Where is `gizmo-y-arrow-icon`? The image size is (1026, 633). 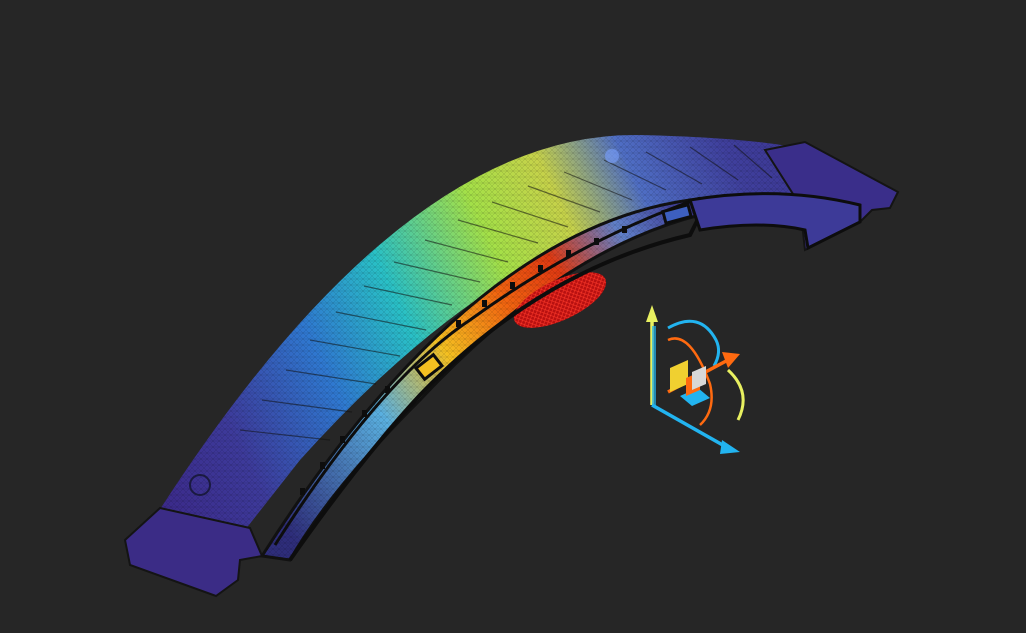 gizmo-y-arrow-icon is located at coordinates (652, 313).